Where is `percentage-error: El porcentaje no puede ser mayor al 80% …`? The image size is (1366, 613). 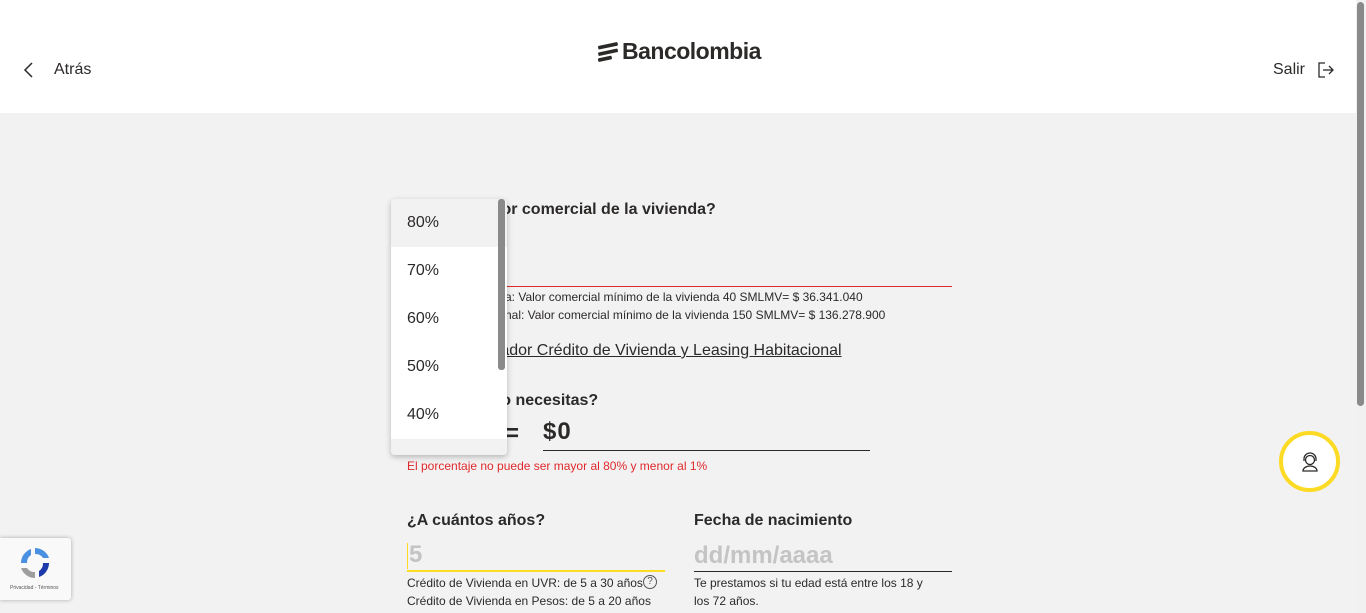 percentage-error: El porcentaje no puede ser mayor al 80% … is located at coordinates (557, 466).